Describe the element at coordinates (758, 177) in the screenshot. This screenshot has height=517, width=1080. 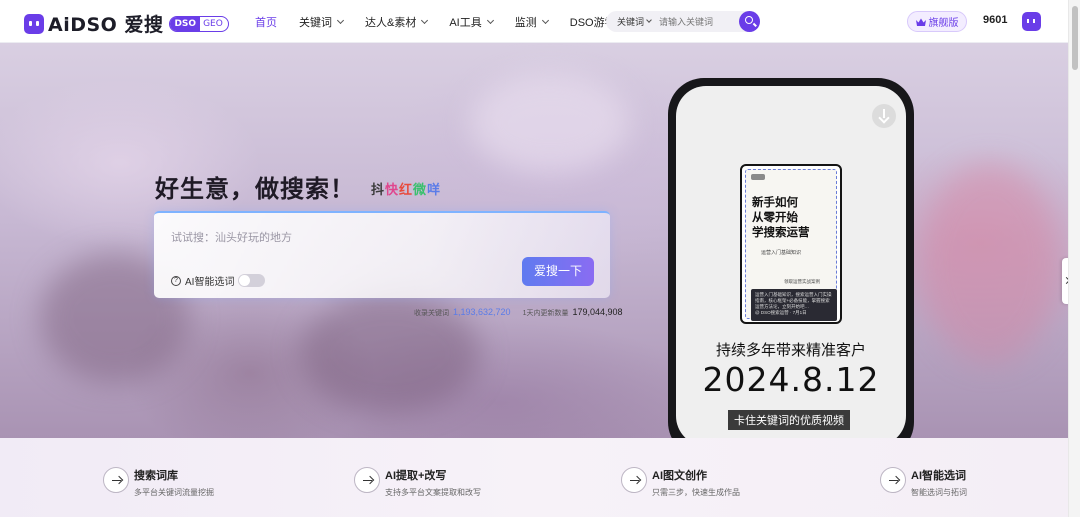
I see `cover-tag` at that location.